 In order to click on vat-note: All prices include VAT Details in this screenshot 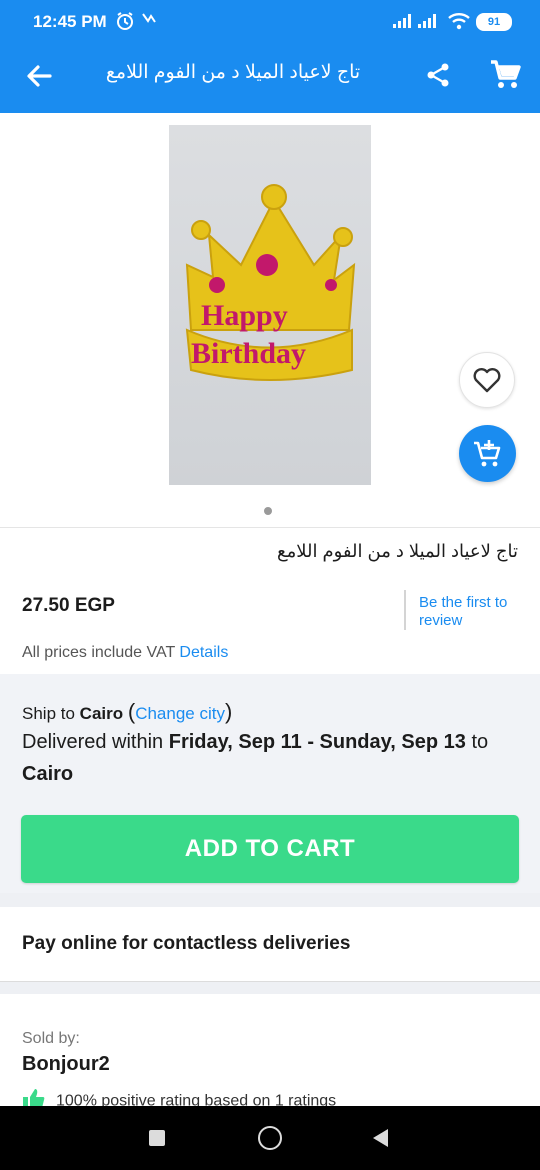, I will do `click(125, 653)`.